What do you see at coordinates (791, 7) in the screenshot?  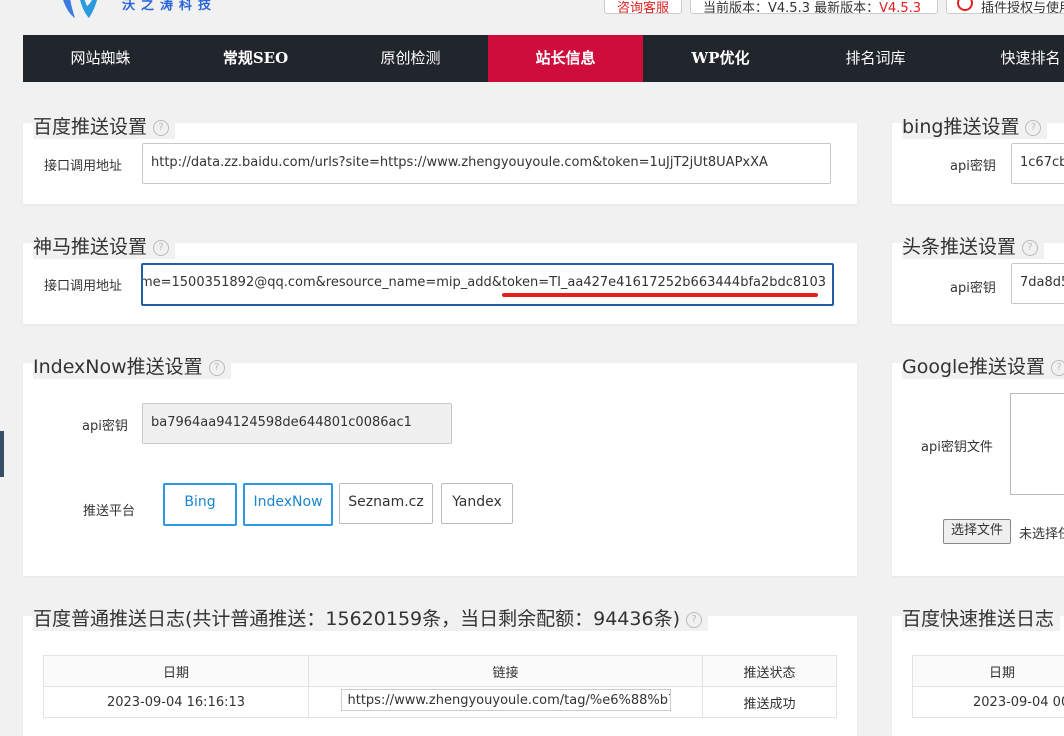 I see `version-prefix: 当前版本：V4.5.3 最新版本：` at bounding box center [791, 7].